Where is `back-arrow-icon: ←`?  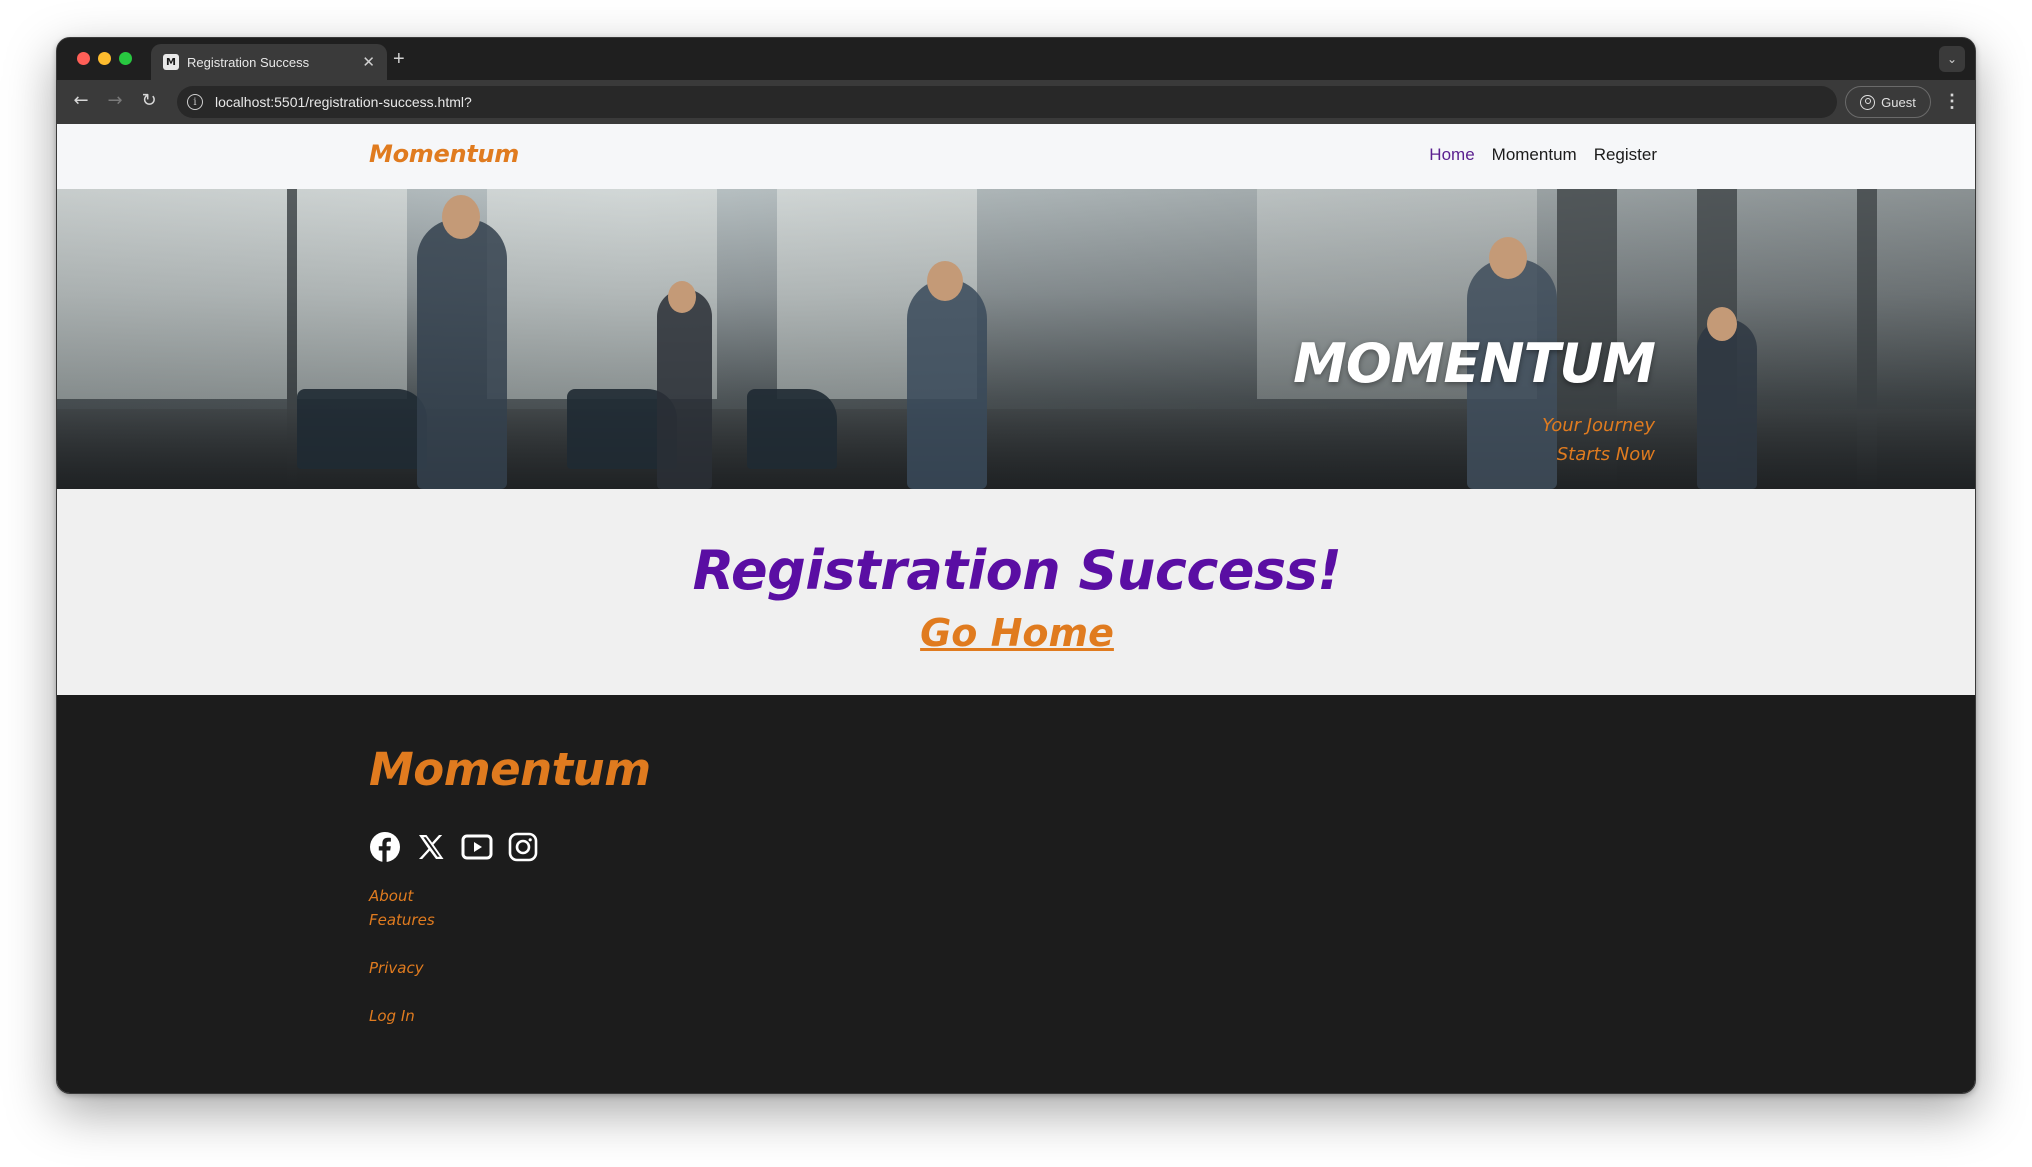
back-arrow-icon: ← is located at coordinates (81, 100).